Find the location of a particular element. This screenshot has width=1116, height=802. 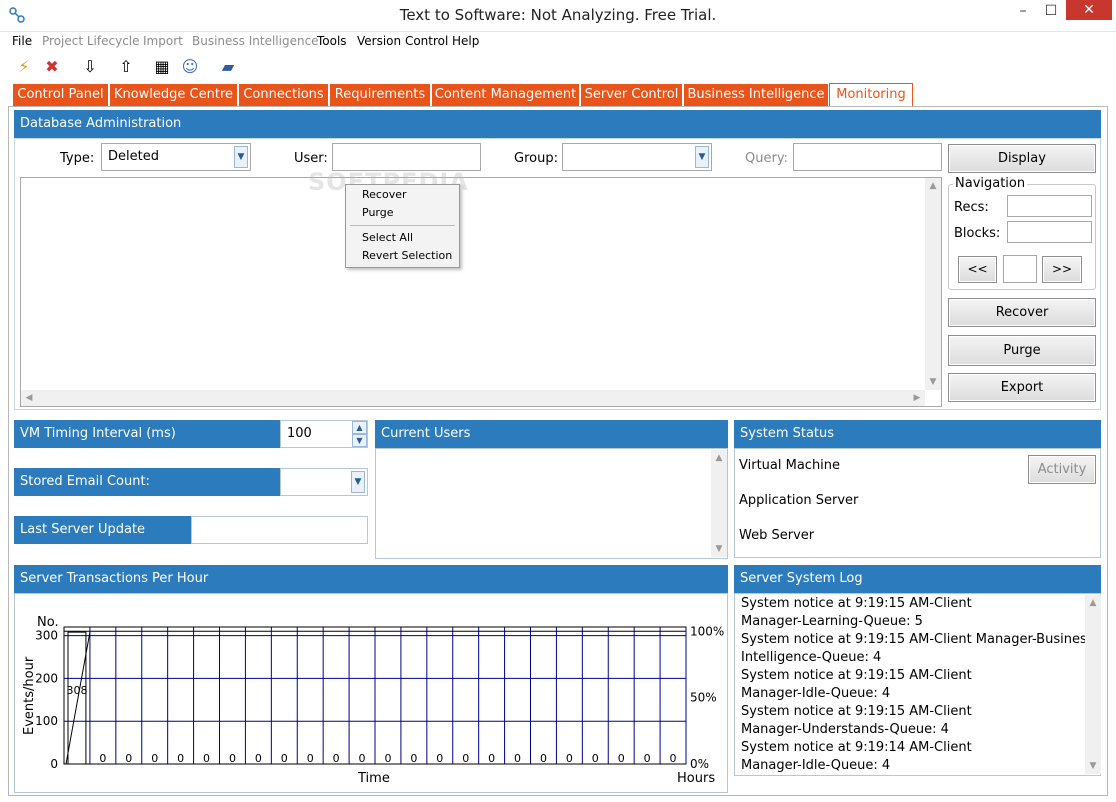

data-label: 308 is located at coordinates (76, 690).